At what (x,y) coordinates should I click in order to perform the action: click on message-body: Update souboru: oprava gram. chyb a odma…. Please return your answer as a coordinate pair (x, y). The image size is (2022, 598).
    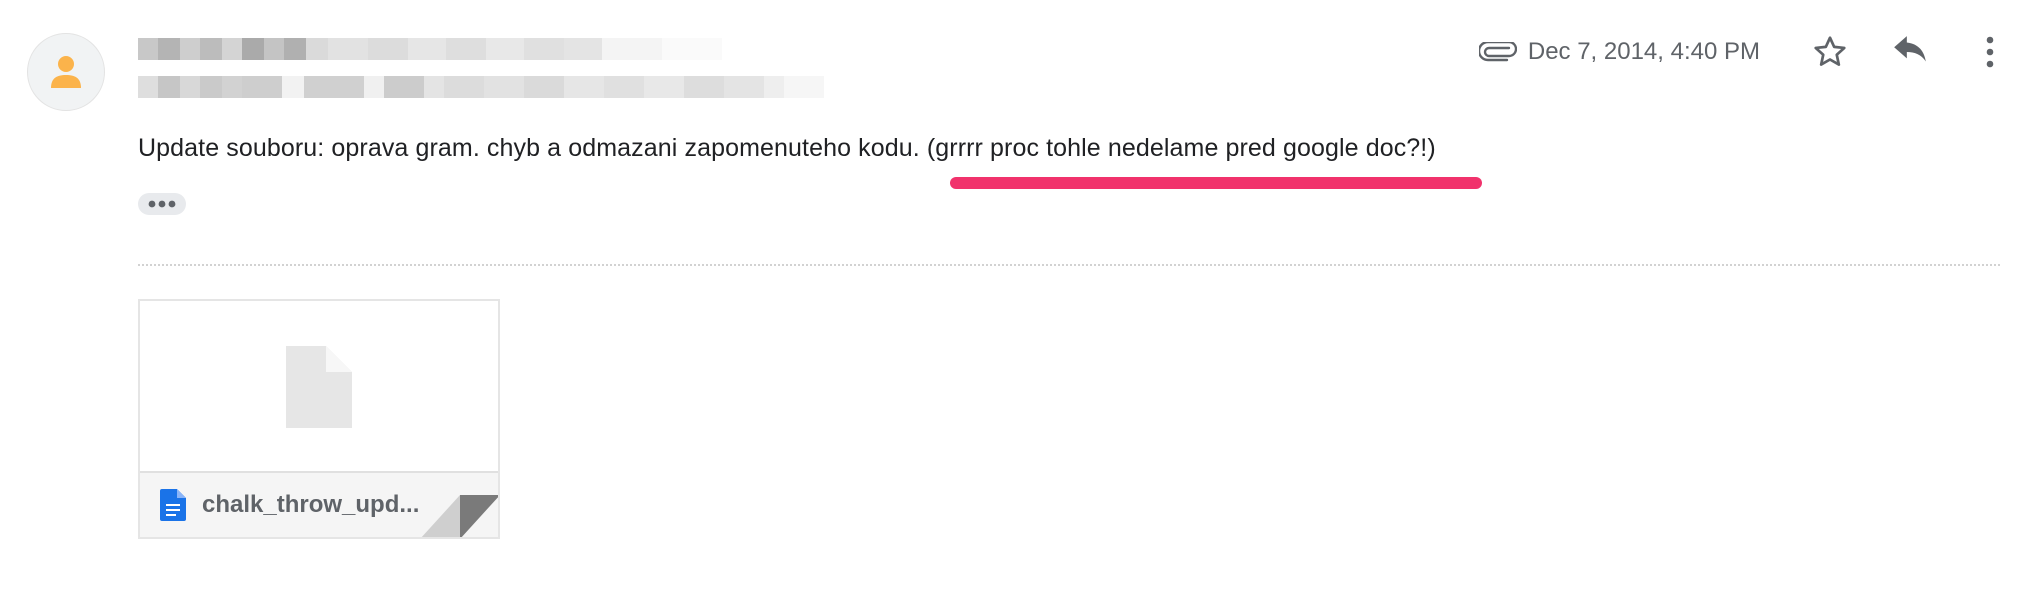
    Looking at the image, I should click on (787, 148).